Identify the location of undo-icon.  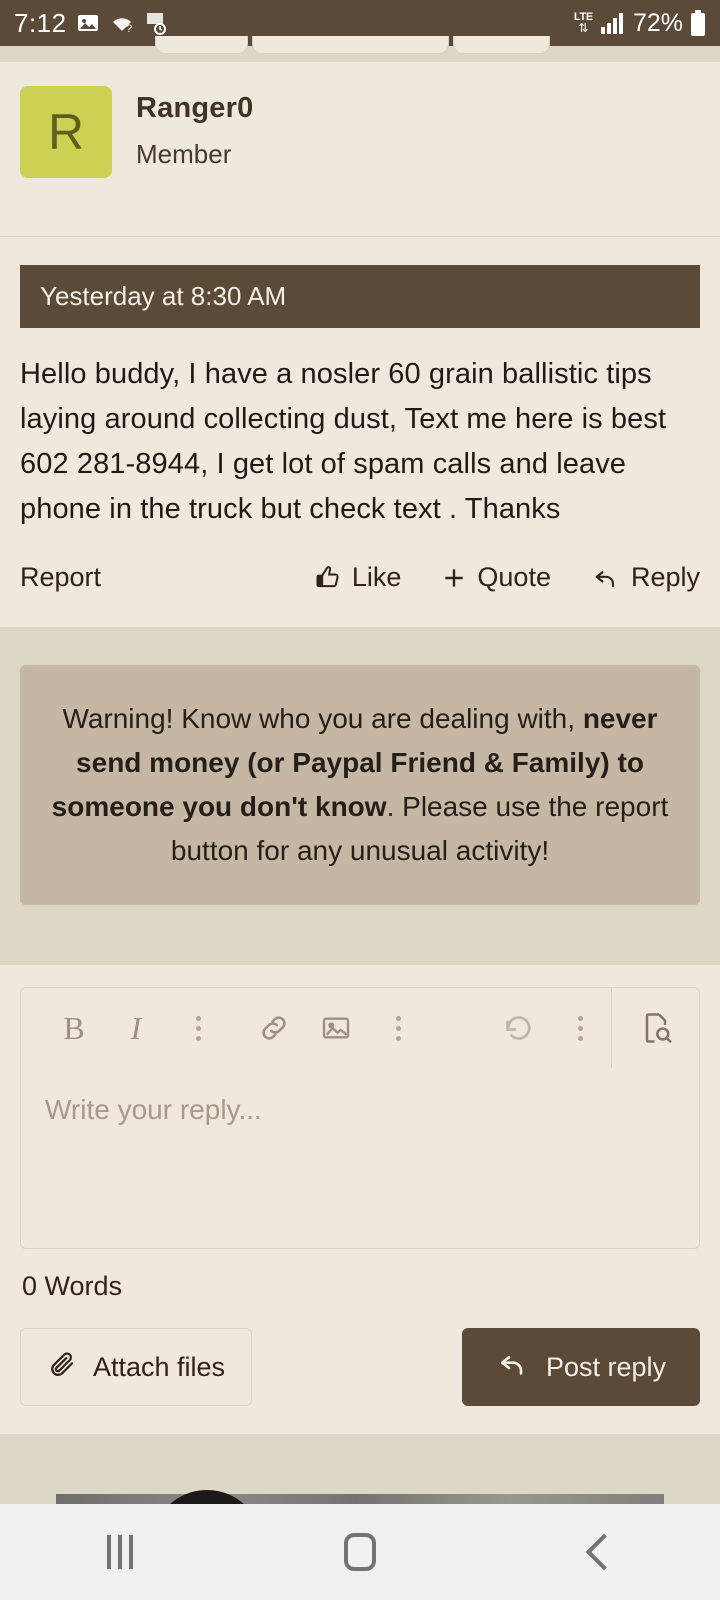
(518, 1028).